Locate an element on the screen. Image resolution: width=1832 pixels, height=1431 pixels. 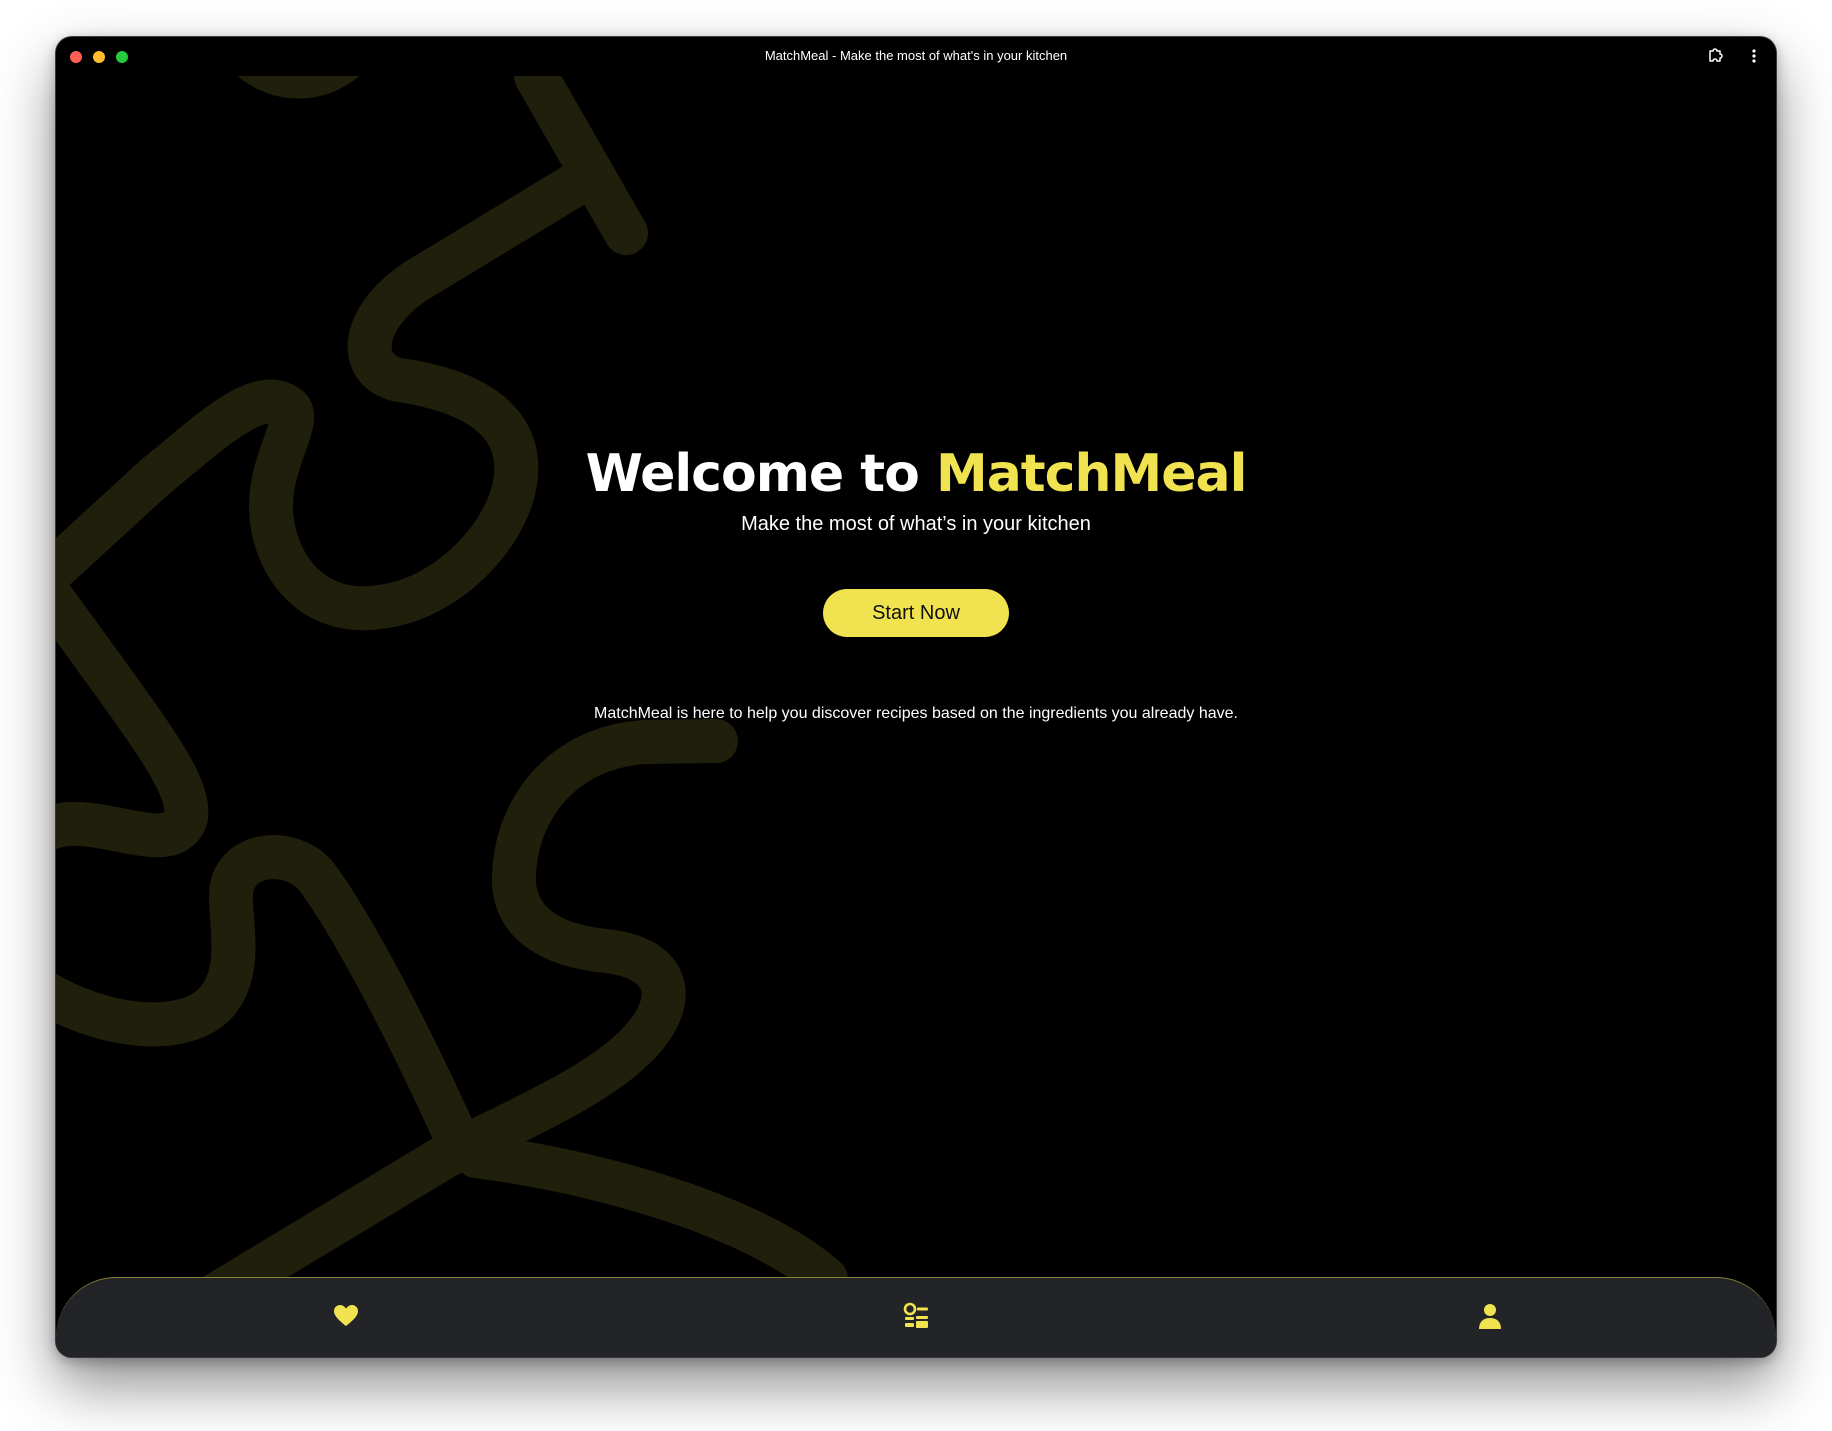
start-now-button: Start Now is located at coordinates (916, 613).